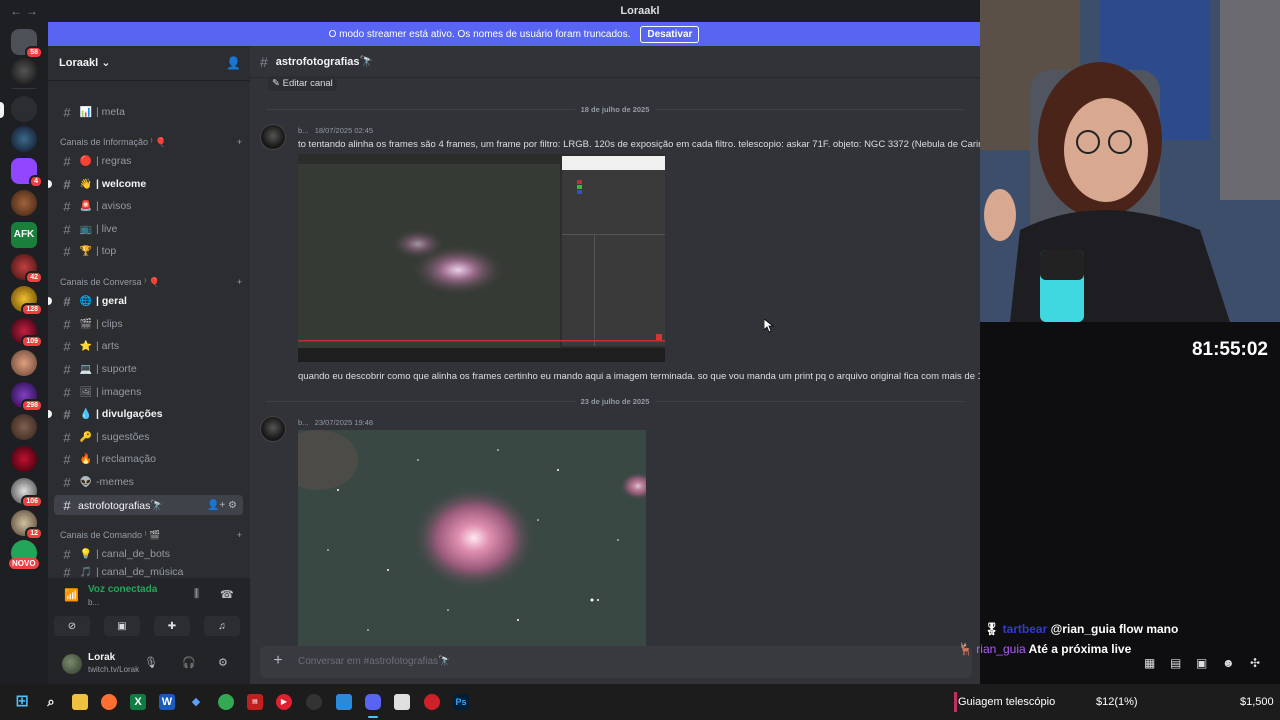  What do you see at coordinates (278, 662) in the screenshot?
I see `add-attachment-icon: +` at bounding box center [278, 662].